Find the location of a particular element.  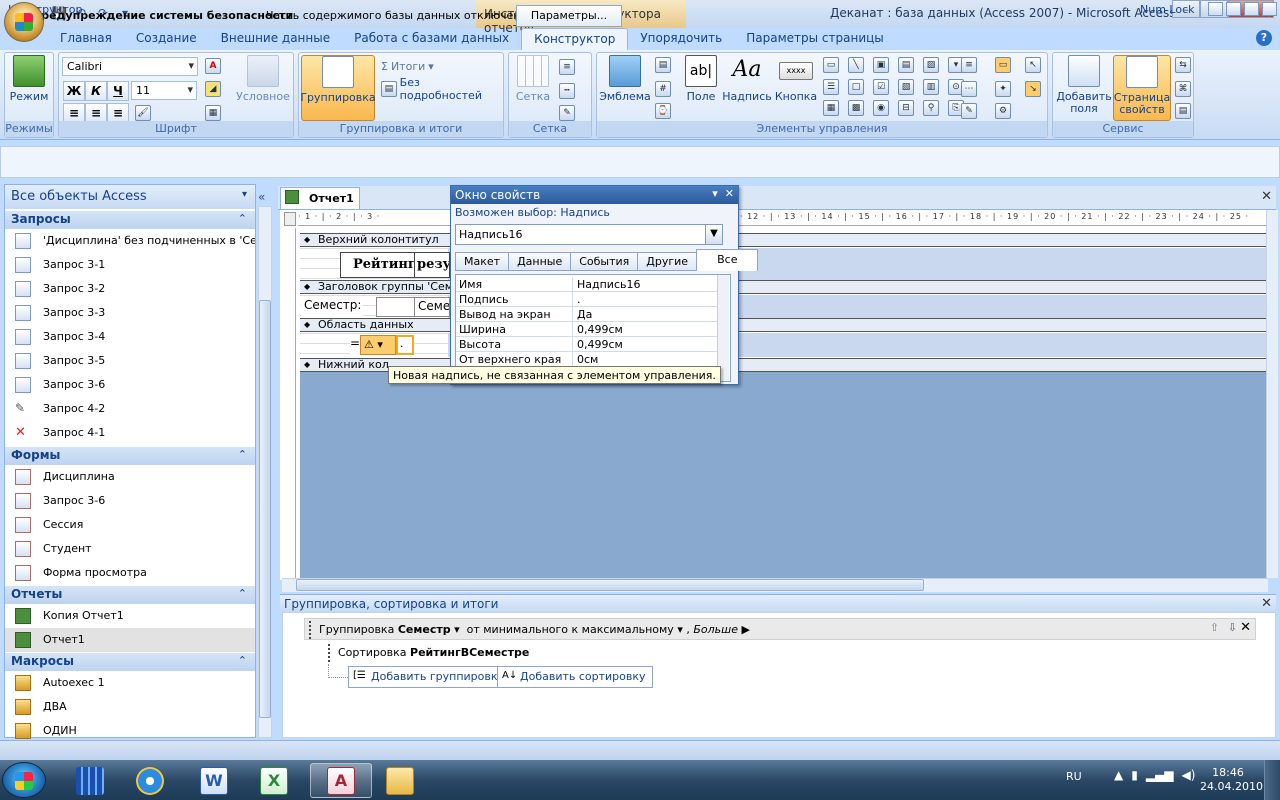

page-break-icon: ⊟ is located at coordinates (906, 108).